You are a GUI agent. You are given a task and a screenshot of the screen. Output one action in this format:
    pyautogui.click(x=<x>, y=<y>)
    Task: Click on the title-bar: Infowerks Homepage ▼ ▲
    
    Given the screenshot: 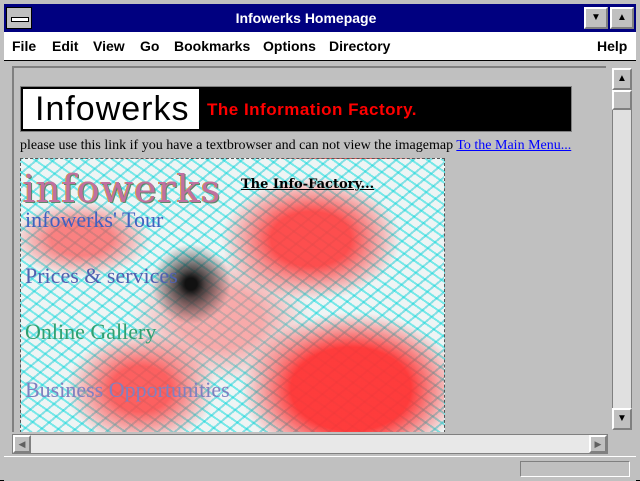 What is the action you would take?
    pyautogui.click(x=320, y=18)
    